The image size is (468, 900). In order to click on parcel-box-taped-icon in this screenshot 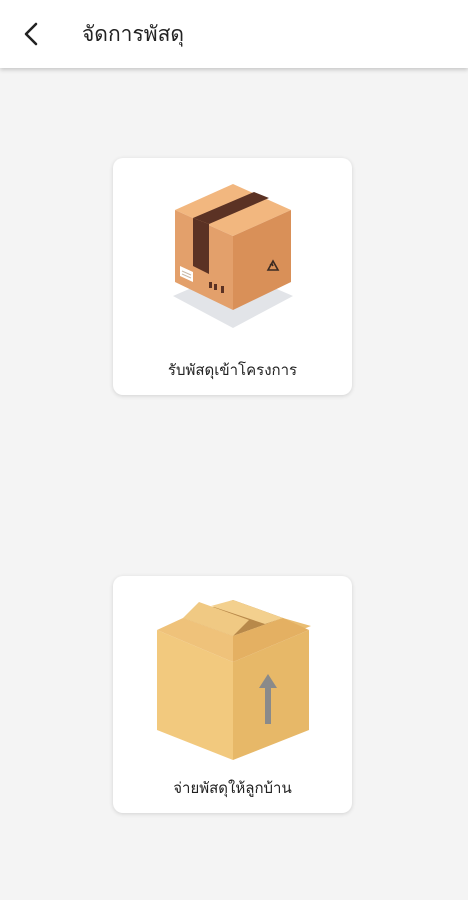, I will do `click(233, 256)`.